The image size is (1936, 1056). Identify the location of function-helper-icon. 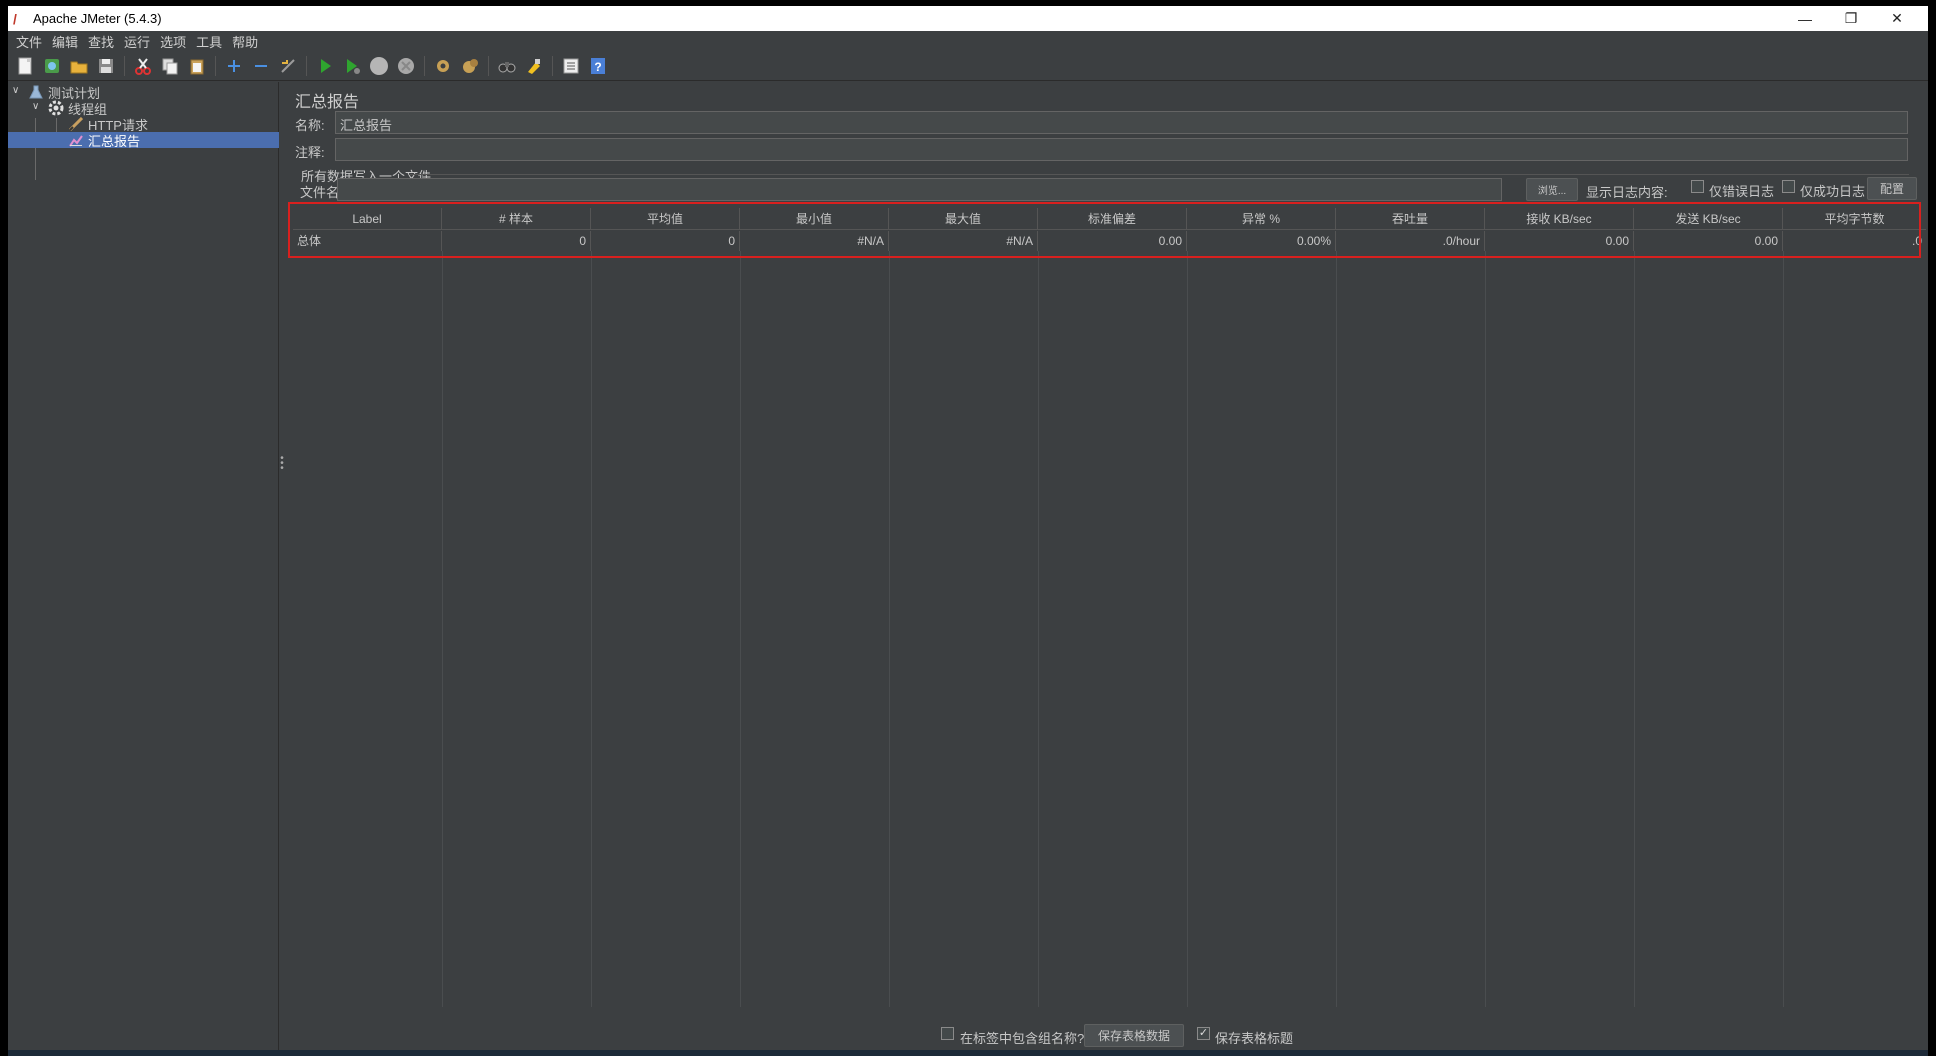
(571, 66).